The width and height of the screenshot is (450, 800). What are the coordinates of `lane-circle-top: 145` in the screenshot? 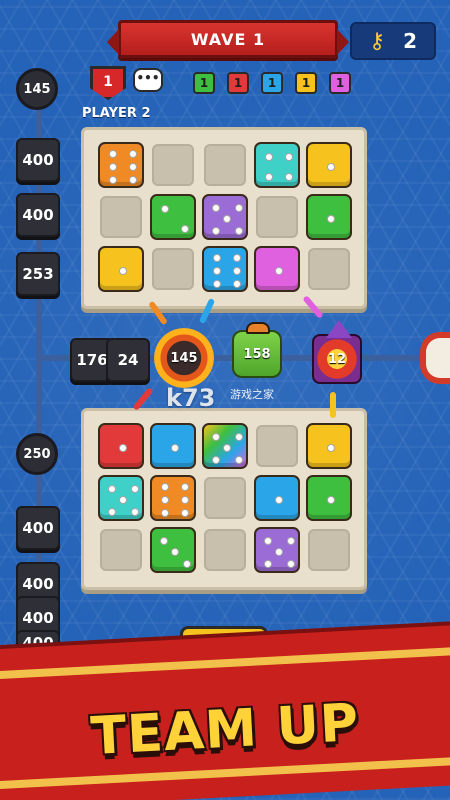 It's located at (37, 89).